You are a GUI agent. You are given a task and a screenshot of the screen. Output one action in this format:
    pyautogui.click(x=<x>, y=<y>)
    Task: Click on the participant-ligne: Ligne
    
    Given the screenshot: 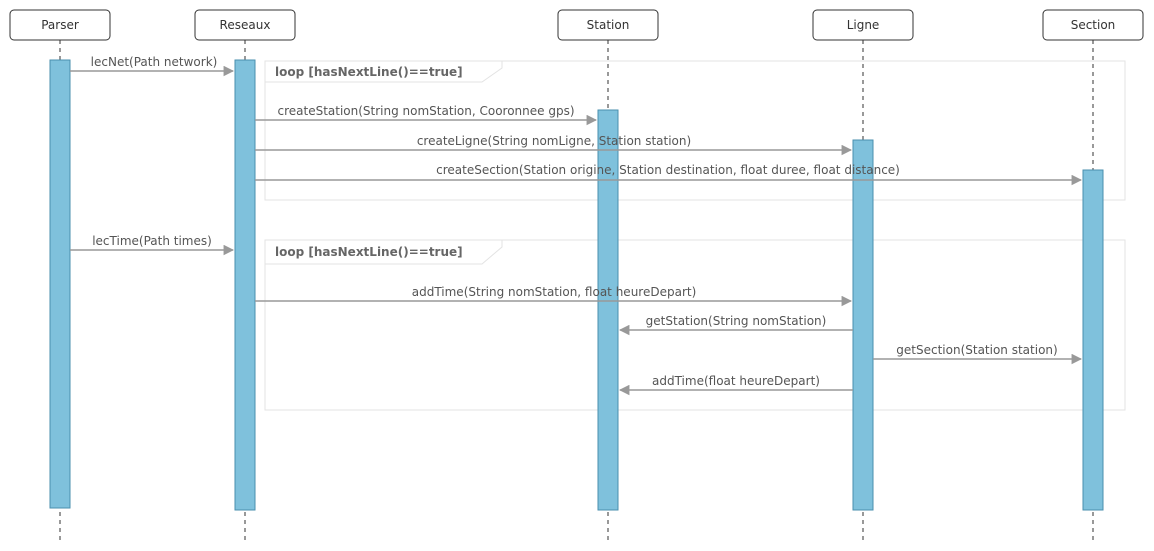 What is the action you would take?
    pyautogui.click(x=863, y=25)
    